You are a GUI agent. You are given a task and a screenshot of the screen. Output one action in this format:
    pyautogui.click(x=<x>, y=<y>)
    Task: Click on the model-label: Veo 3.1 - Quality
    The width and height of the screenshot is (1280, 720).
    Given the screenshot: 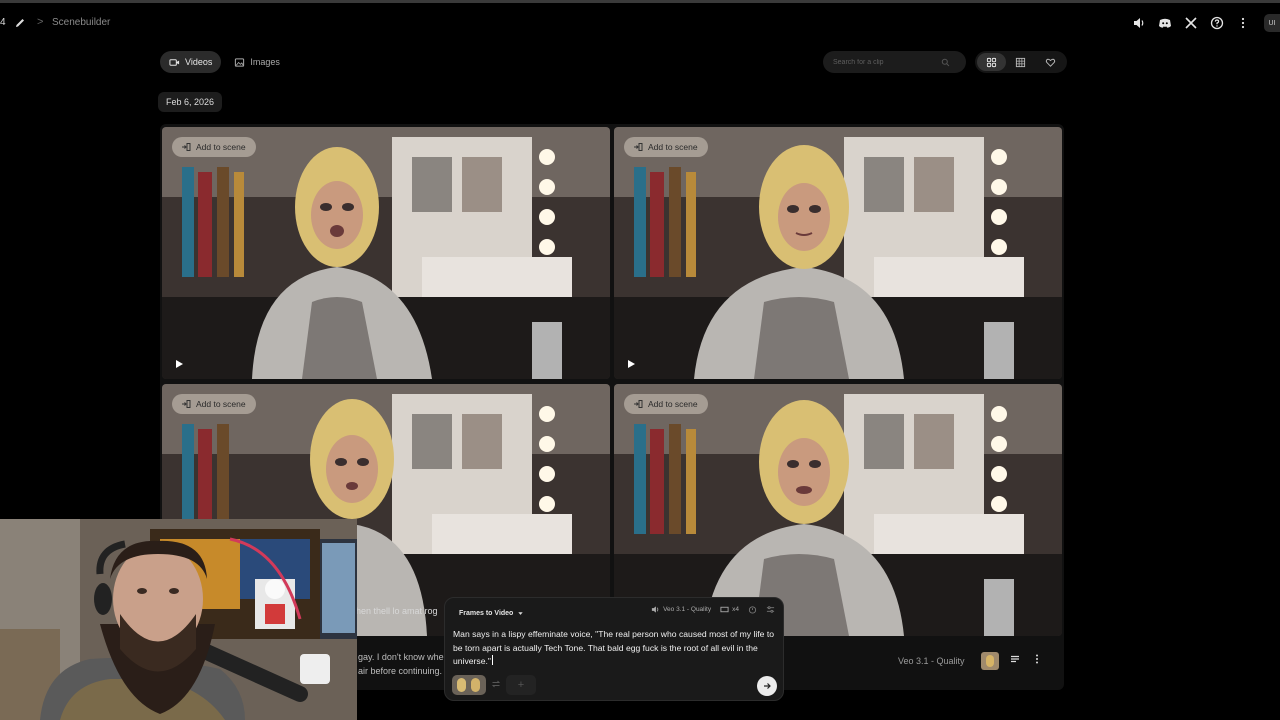 What is the action you would take?
    pyautogui.click(x=687, y=609)
    